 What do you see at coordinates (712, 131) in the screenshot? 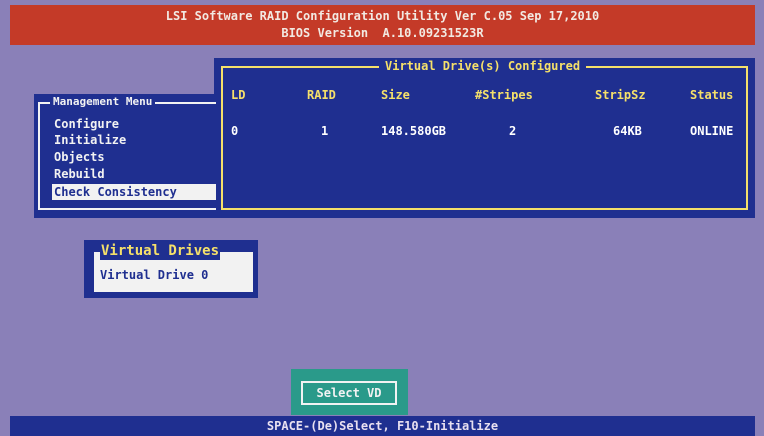
I see `vd-row-status: ONLINE` at bounding box center [712, 131].